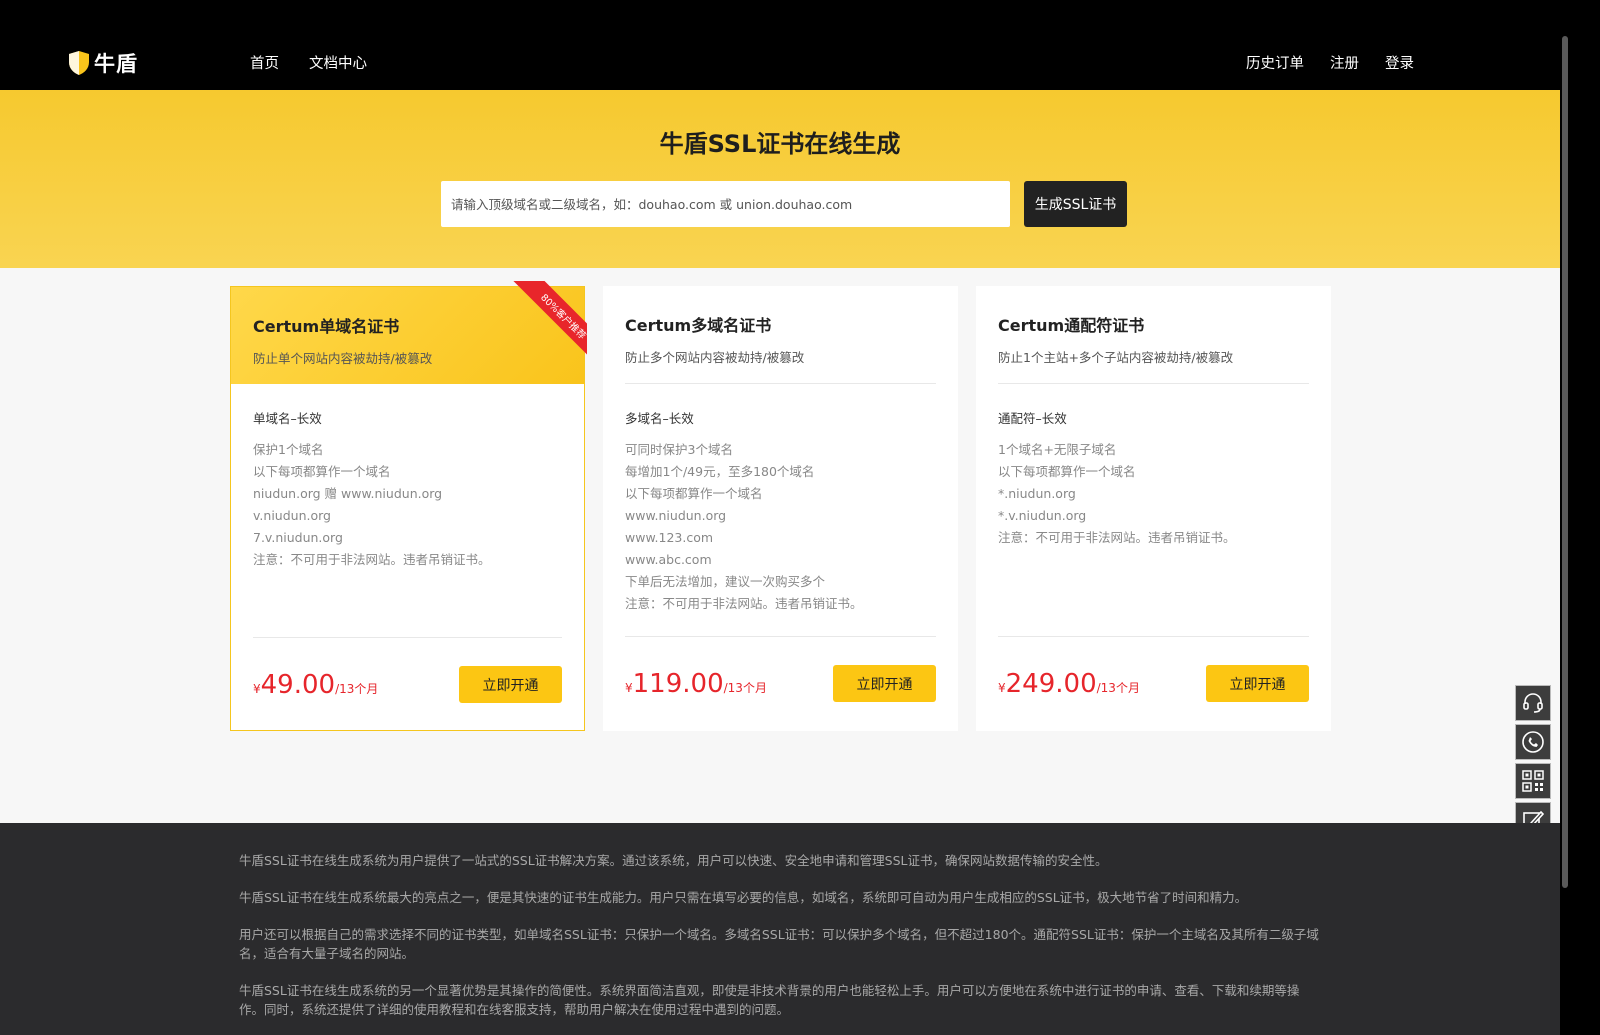  Describe the element at coordinates (725, 581) in the screenshot. I see `feature-item: 下单后无法增加，建议一次购买多个` at that location.